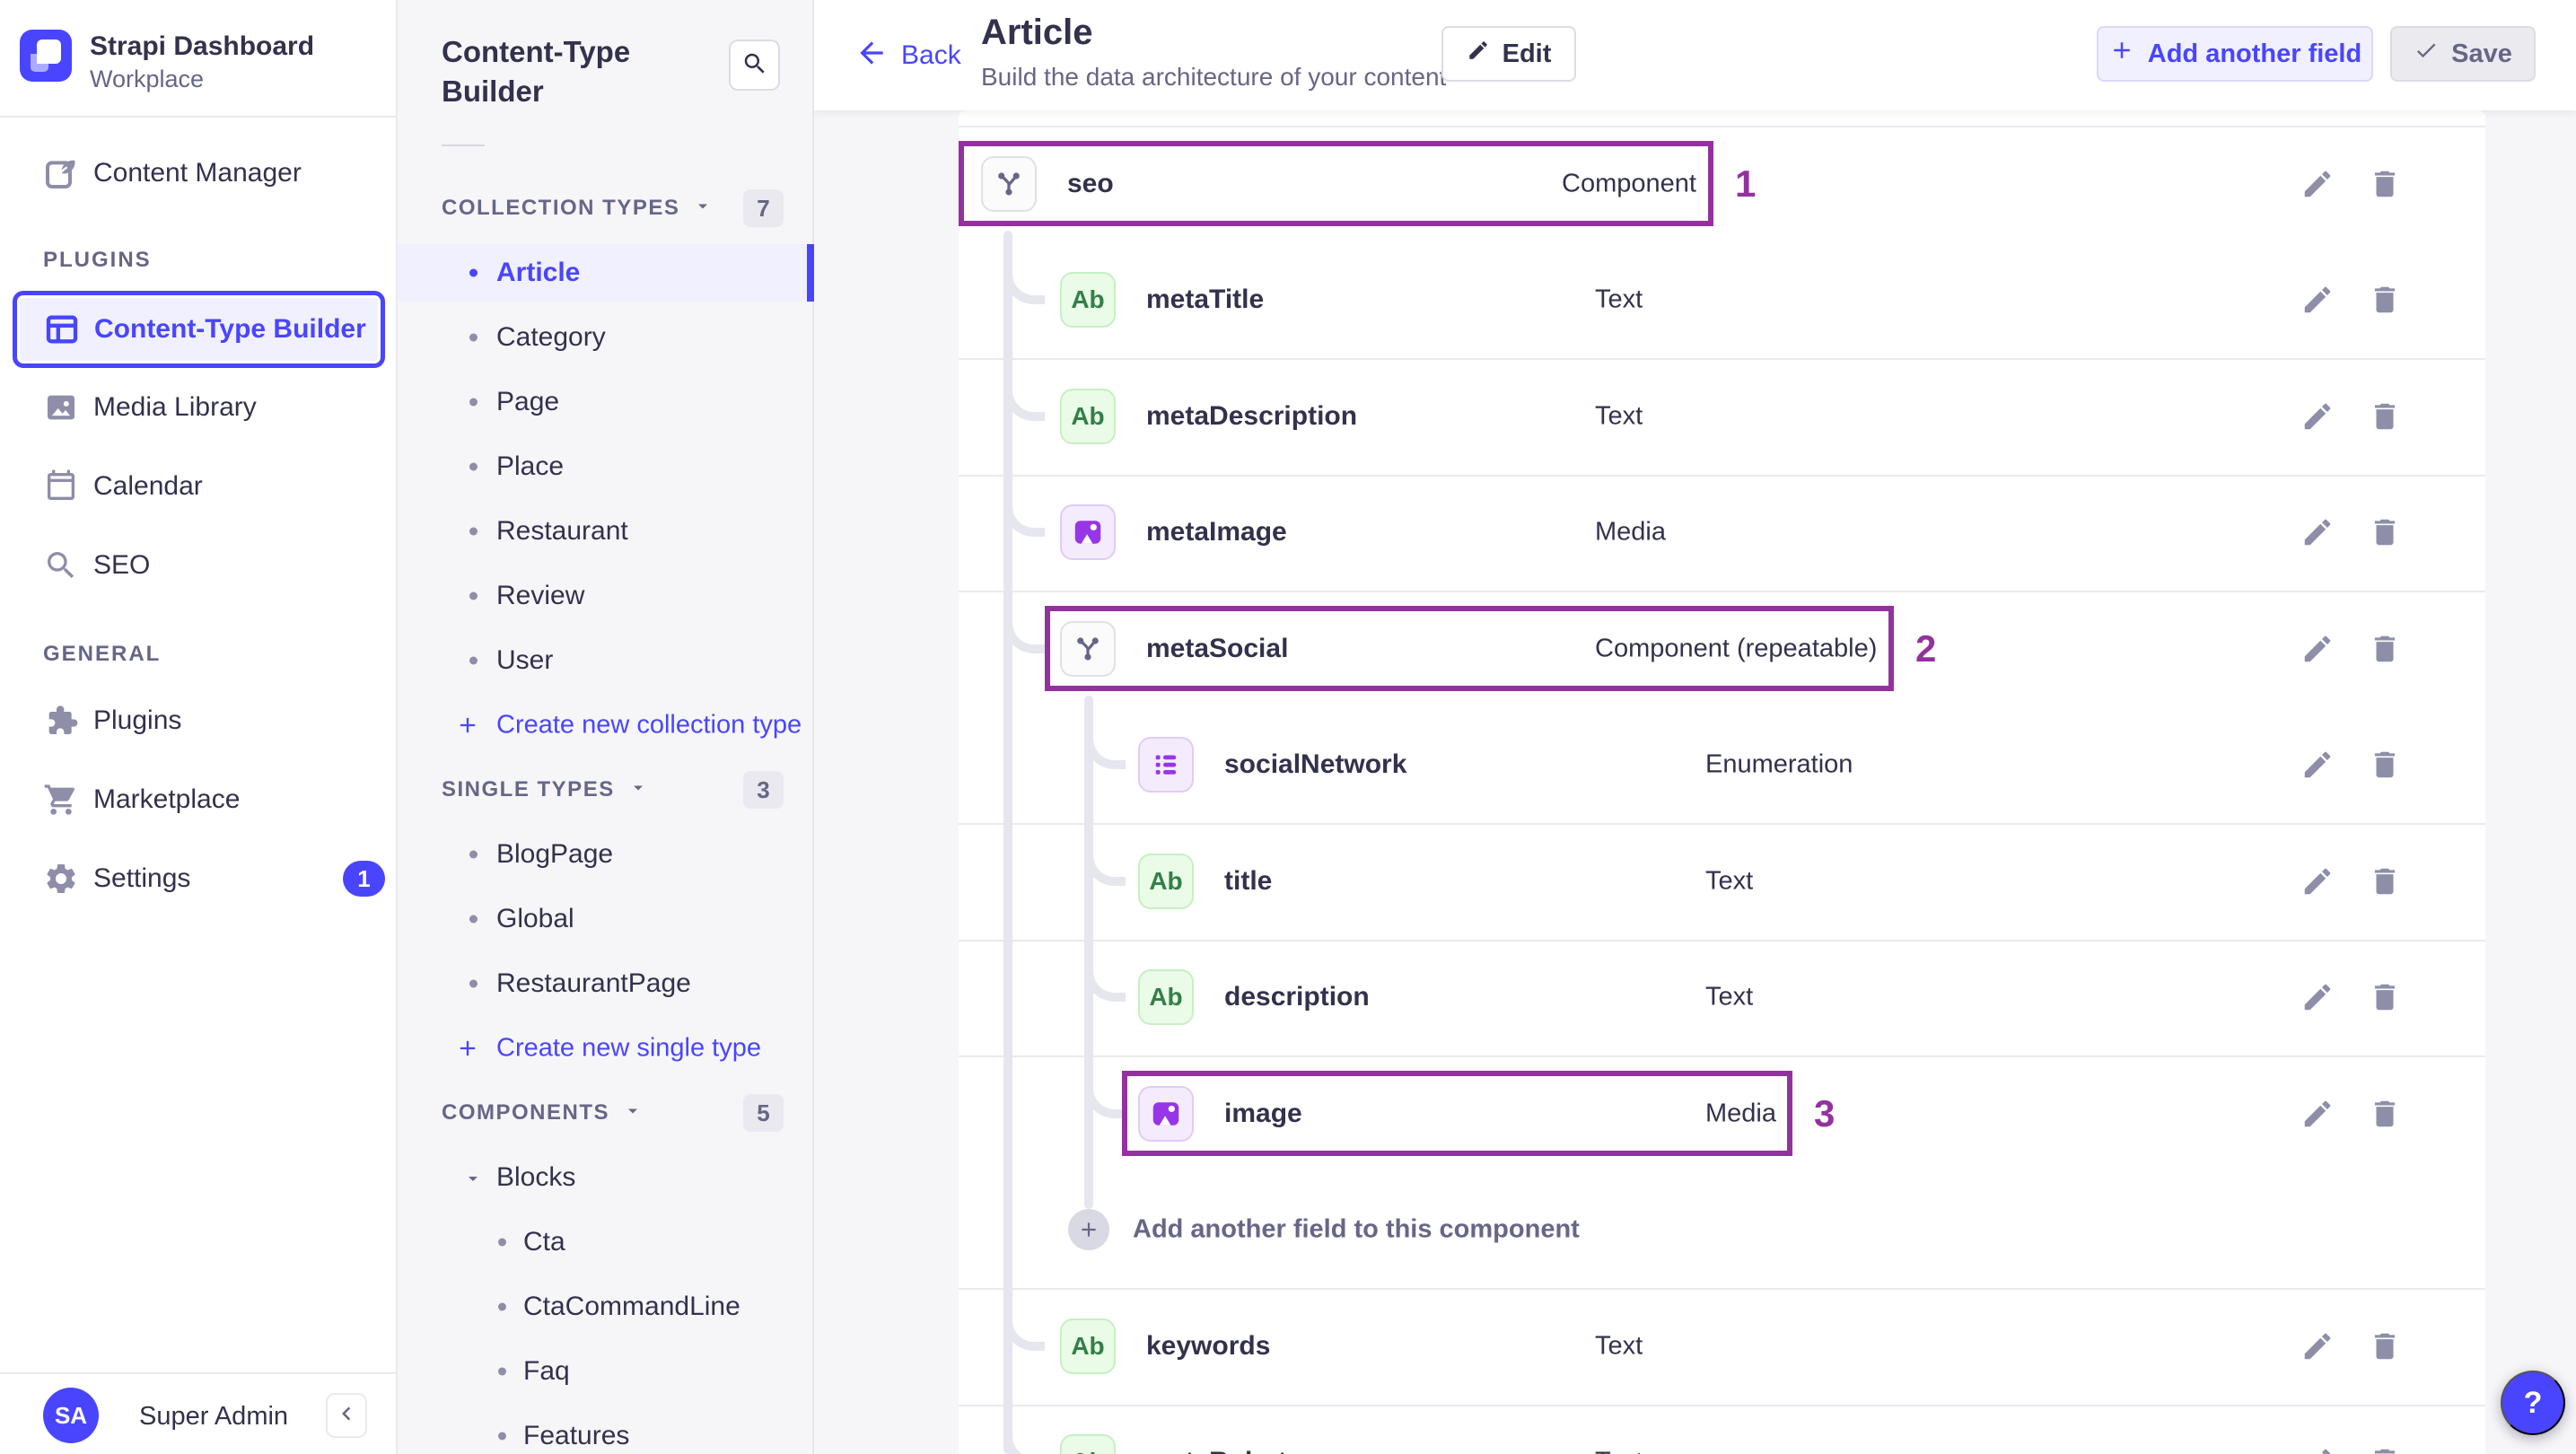  I want to click on gear-icon, so click(61, 879).